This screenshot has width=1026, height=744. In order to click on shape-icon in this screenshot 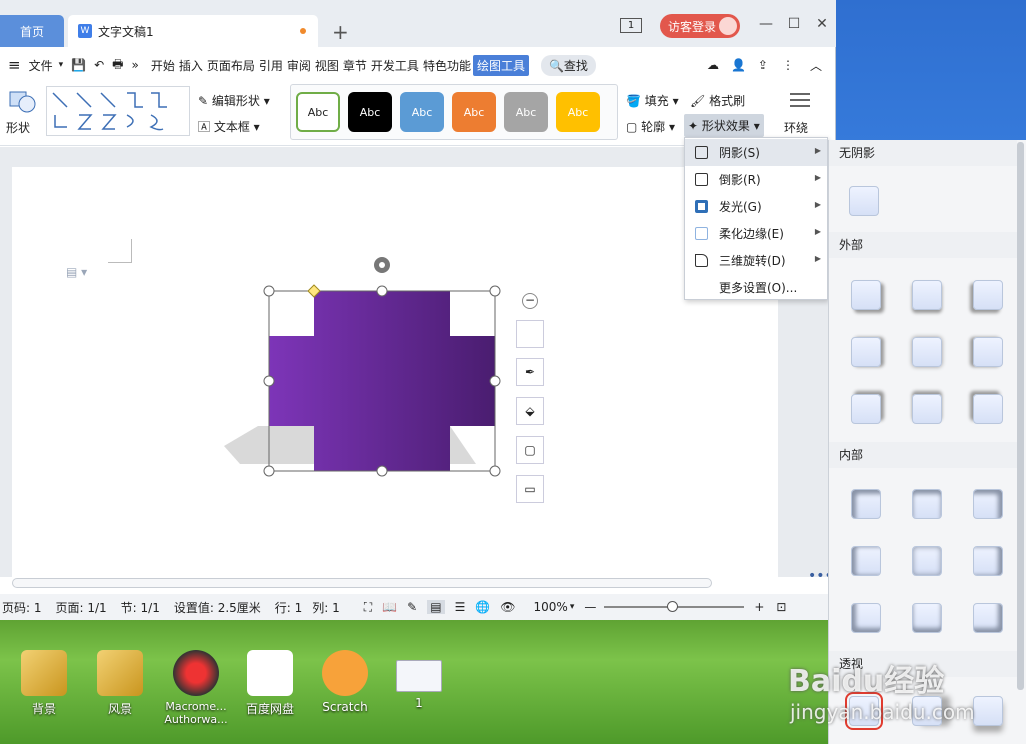, I will do `click(22, 101)`.